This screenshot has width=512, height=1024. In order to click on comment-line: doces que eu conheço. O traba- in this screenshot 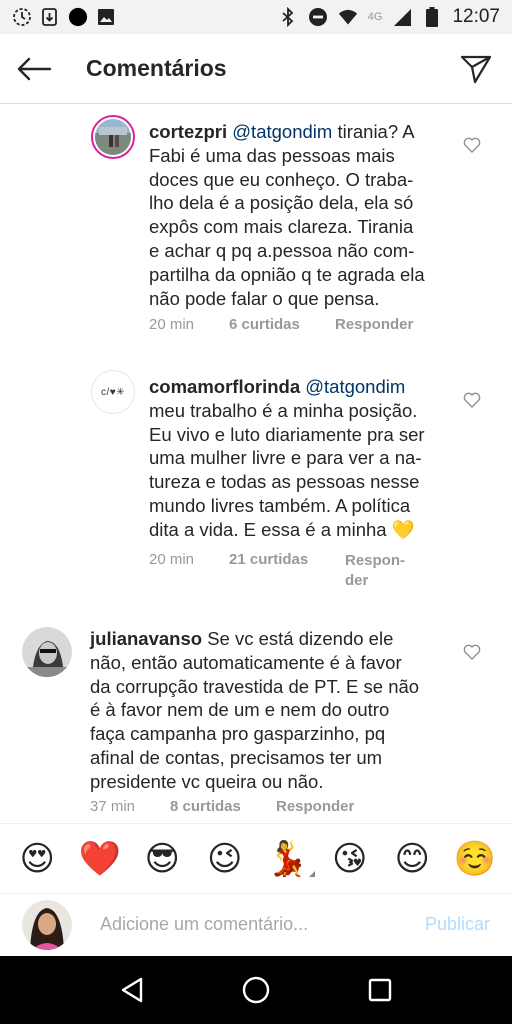, I will do `click(281, 179)`.